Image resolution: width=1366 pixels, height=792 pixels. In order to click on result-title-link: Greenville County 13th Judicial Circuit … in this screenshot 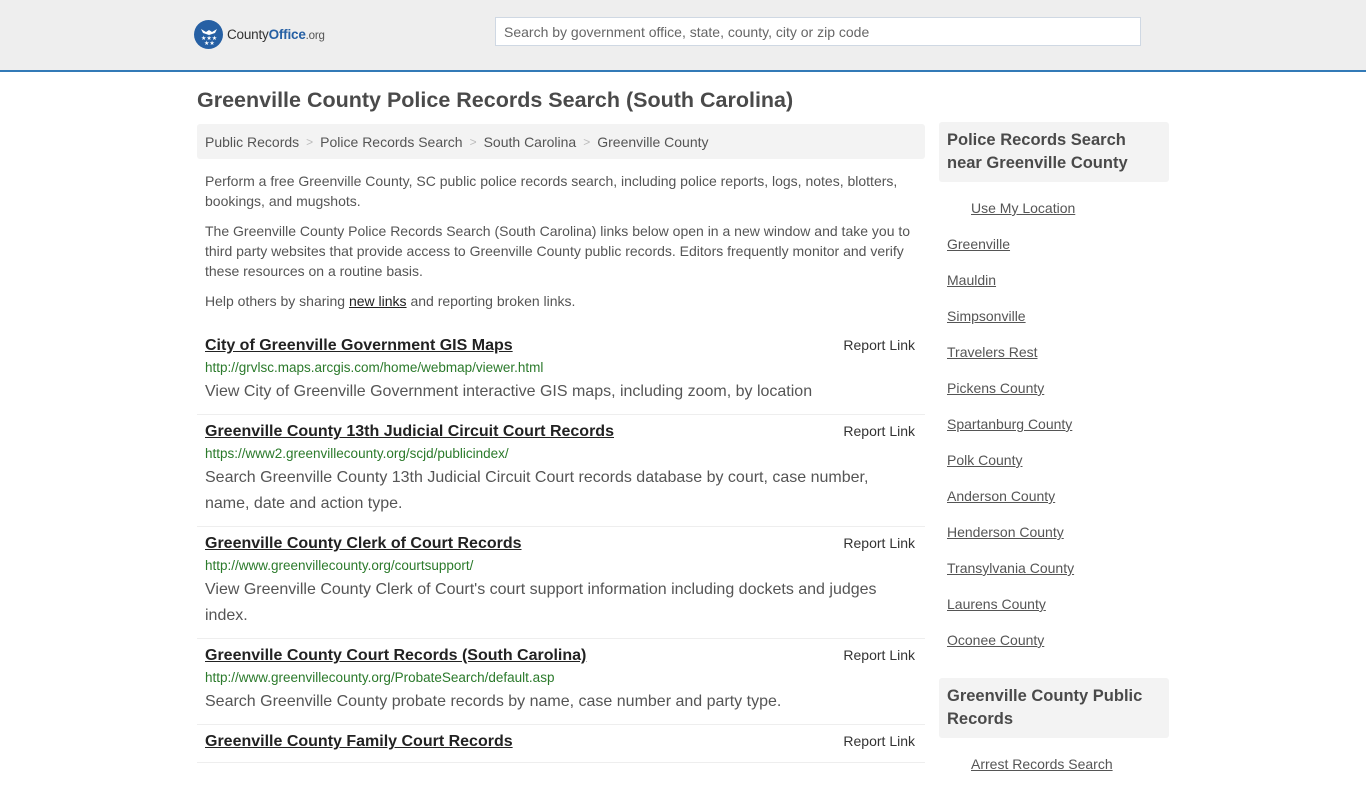, I will do `click(409, 432)`.